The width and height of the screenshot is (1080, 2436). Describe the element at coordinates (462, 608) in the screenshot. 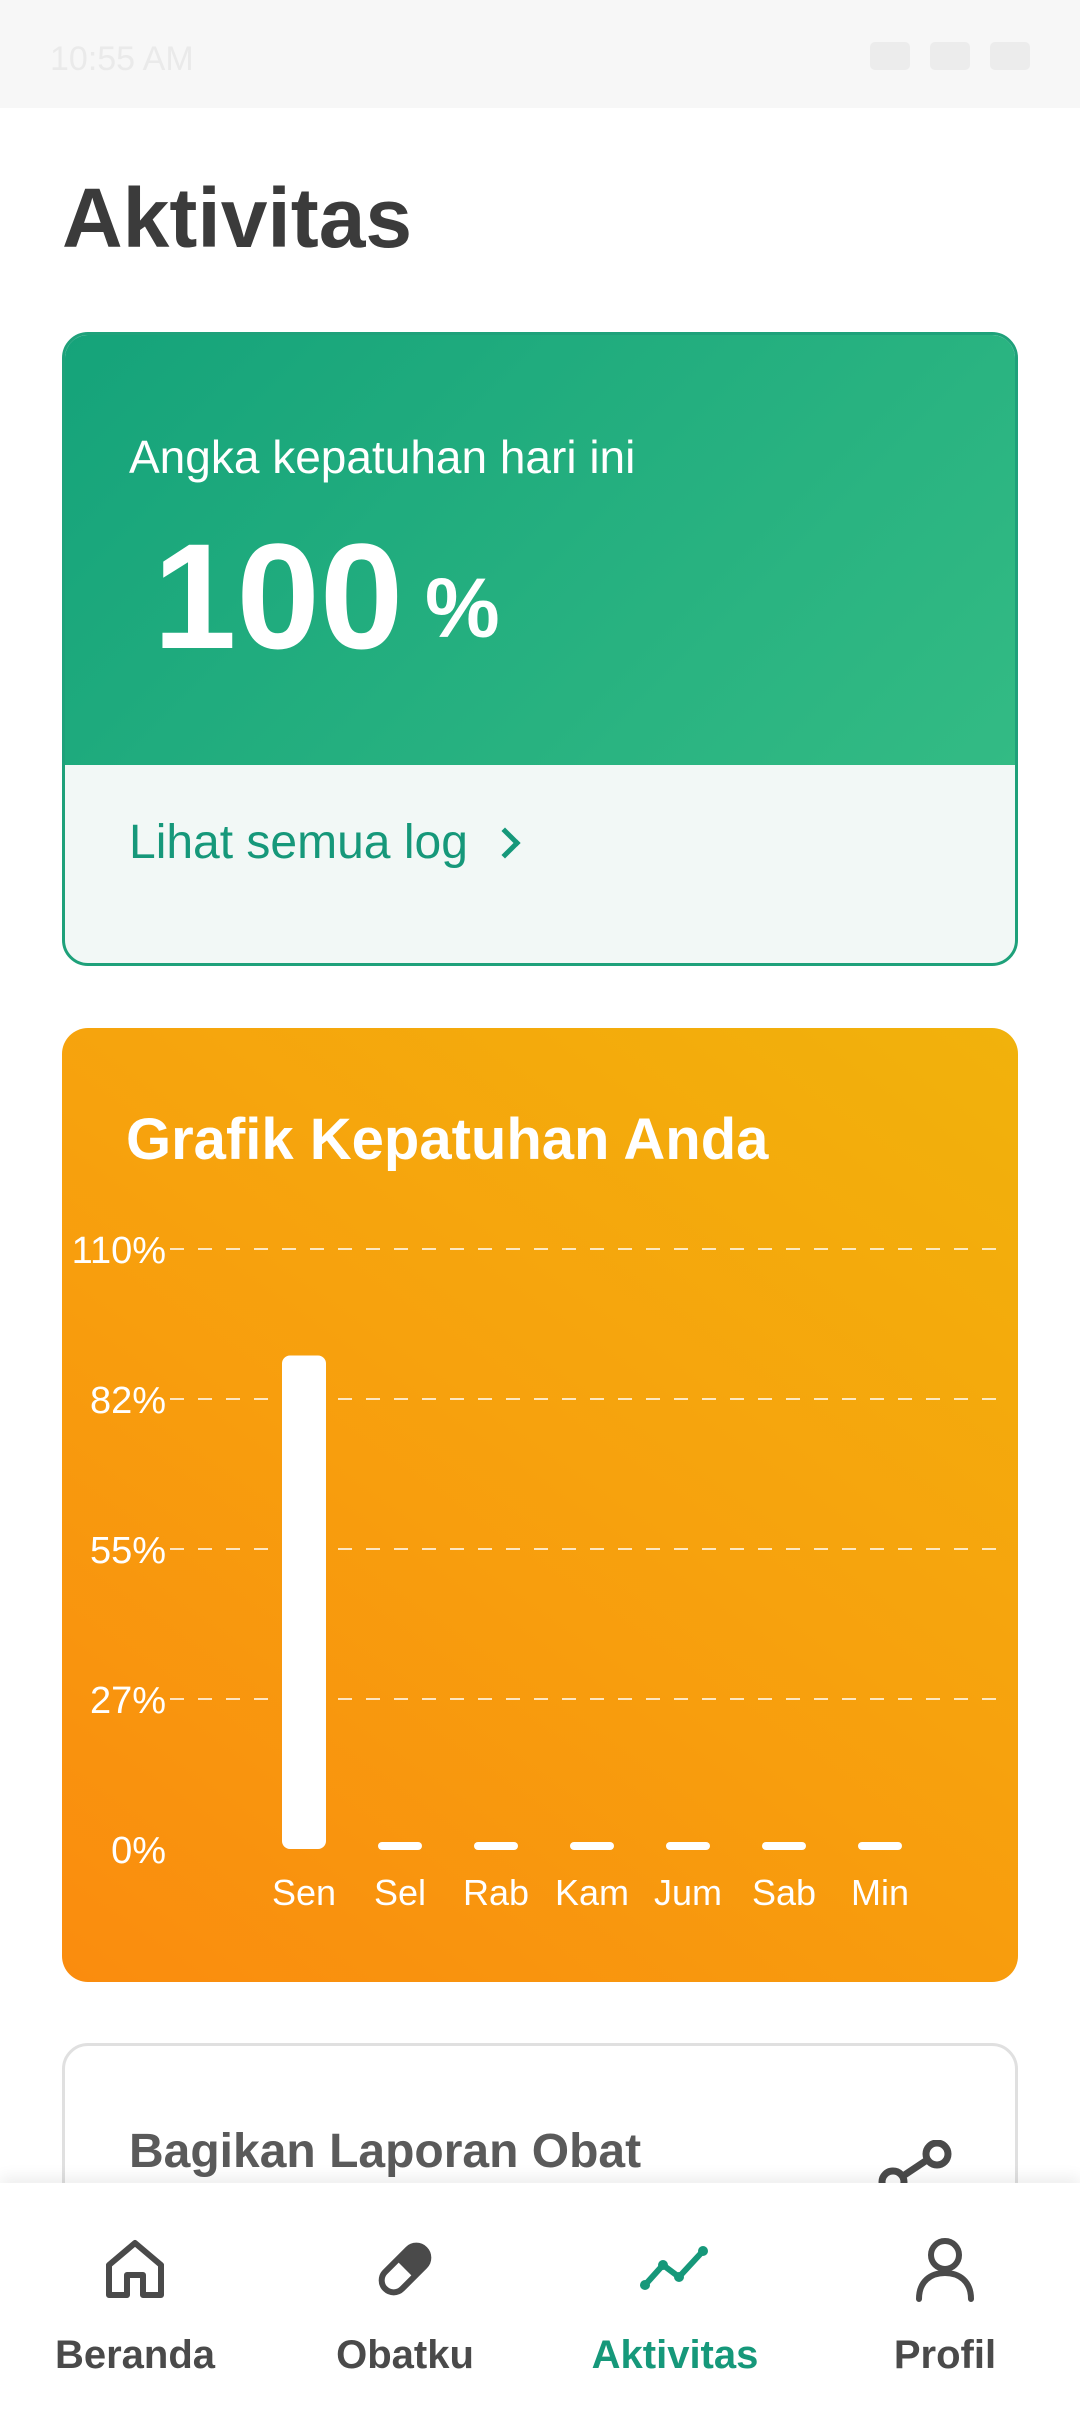

I see `compliance-unit: %` at that location.